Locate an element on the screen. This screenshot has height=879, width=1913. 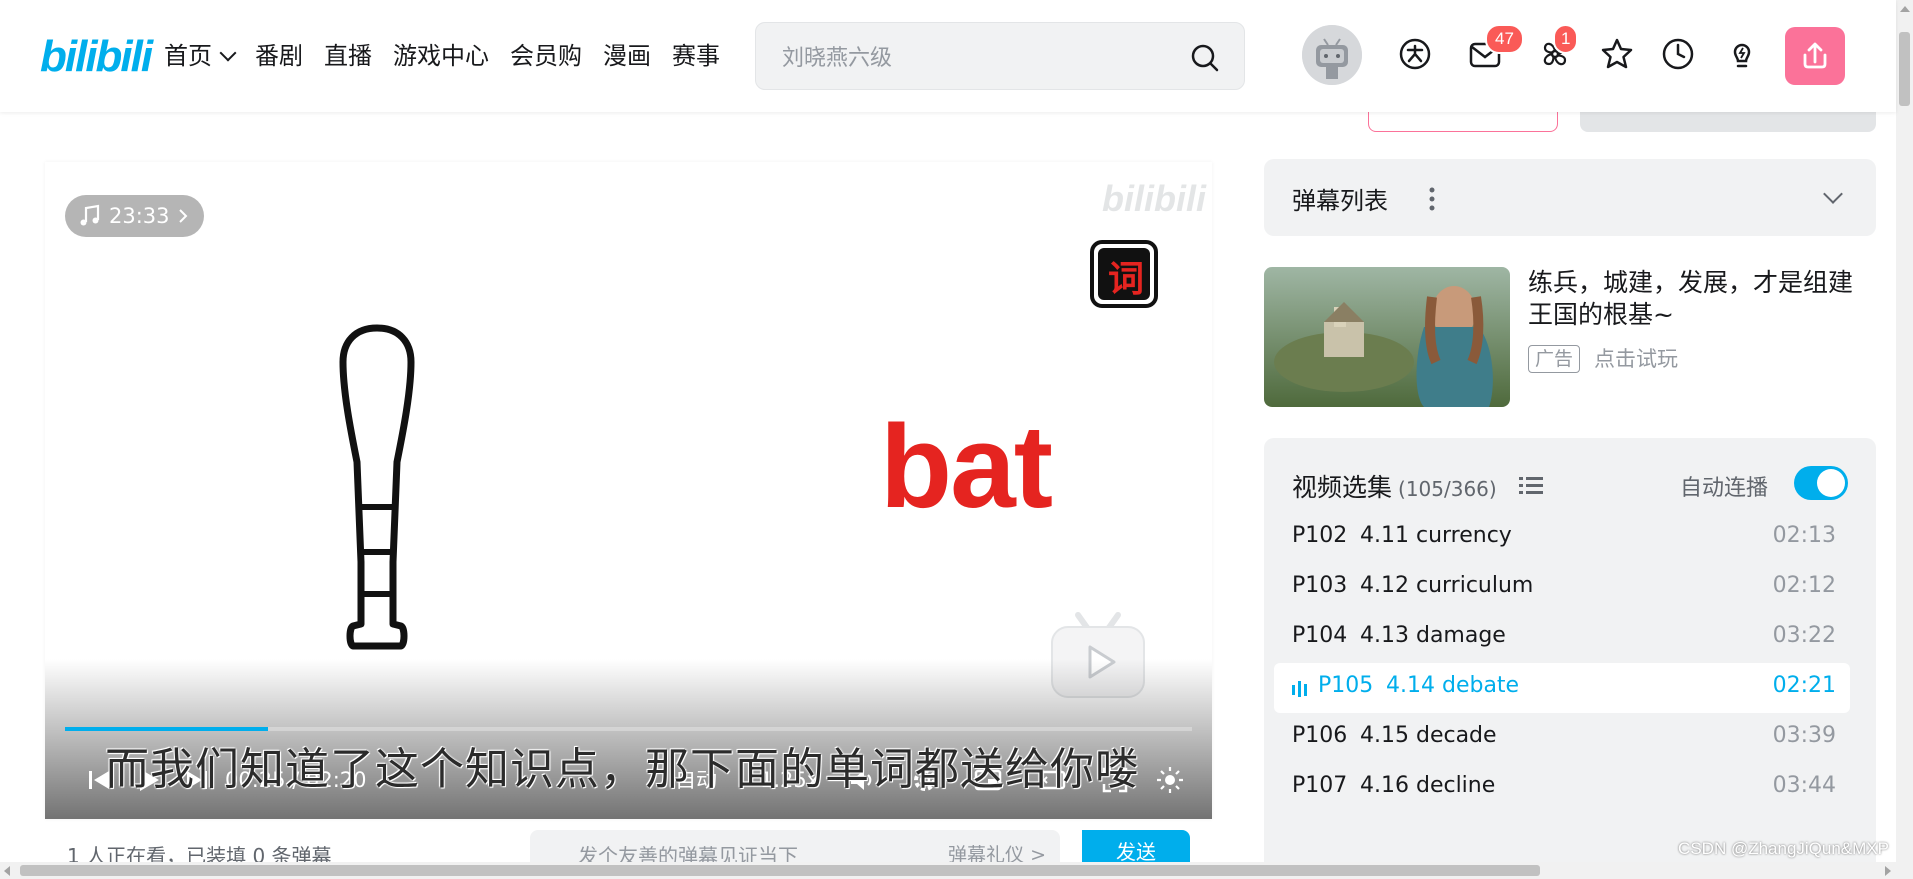
favorites-star-icon is located at coordinates (1617, 54).